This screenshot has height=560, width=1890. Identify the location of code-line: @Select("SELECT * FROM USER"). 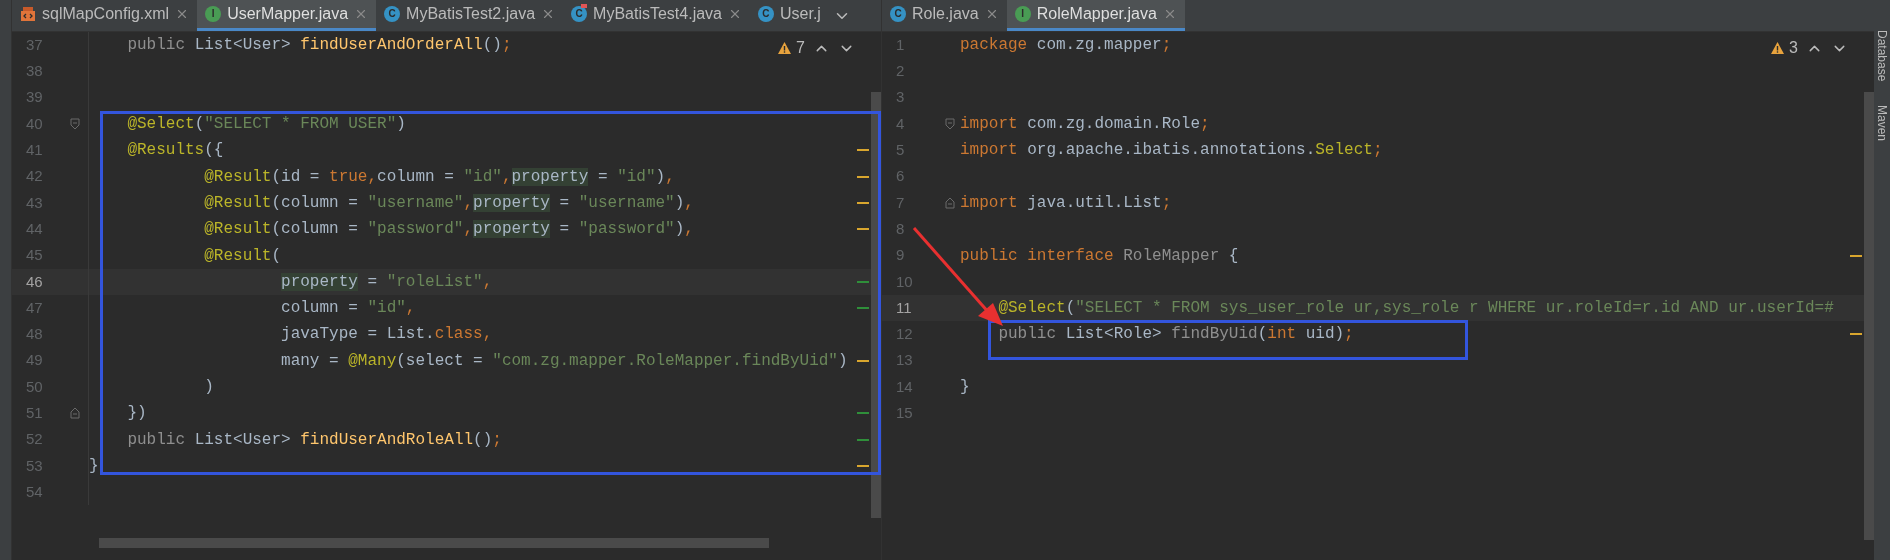
(266, 125).